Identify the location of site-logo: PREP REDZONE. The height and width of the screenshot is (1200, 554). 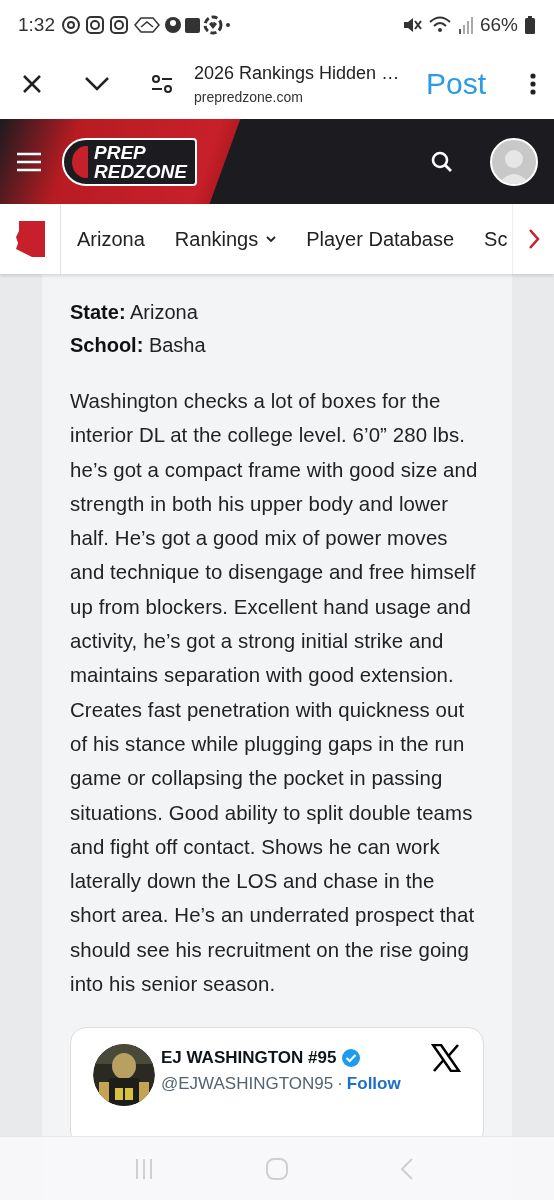
(129, 161).